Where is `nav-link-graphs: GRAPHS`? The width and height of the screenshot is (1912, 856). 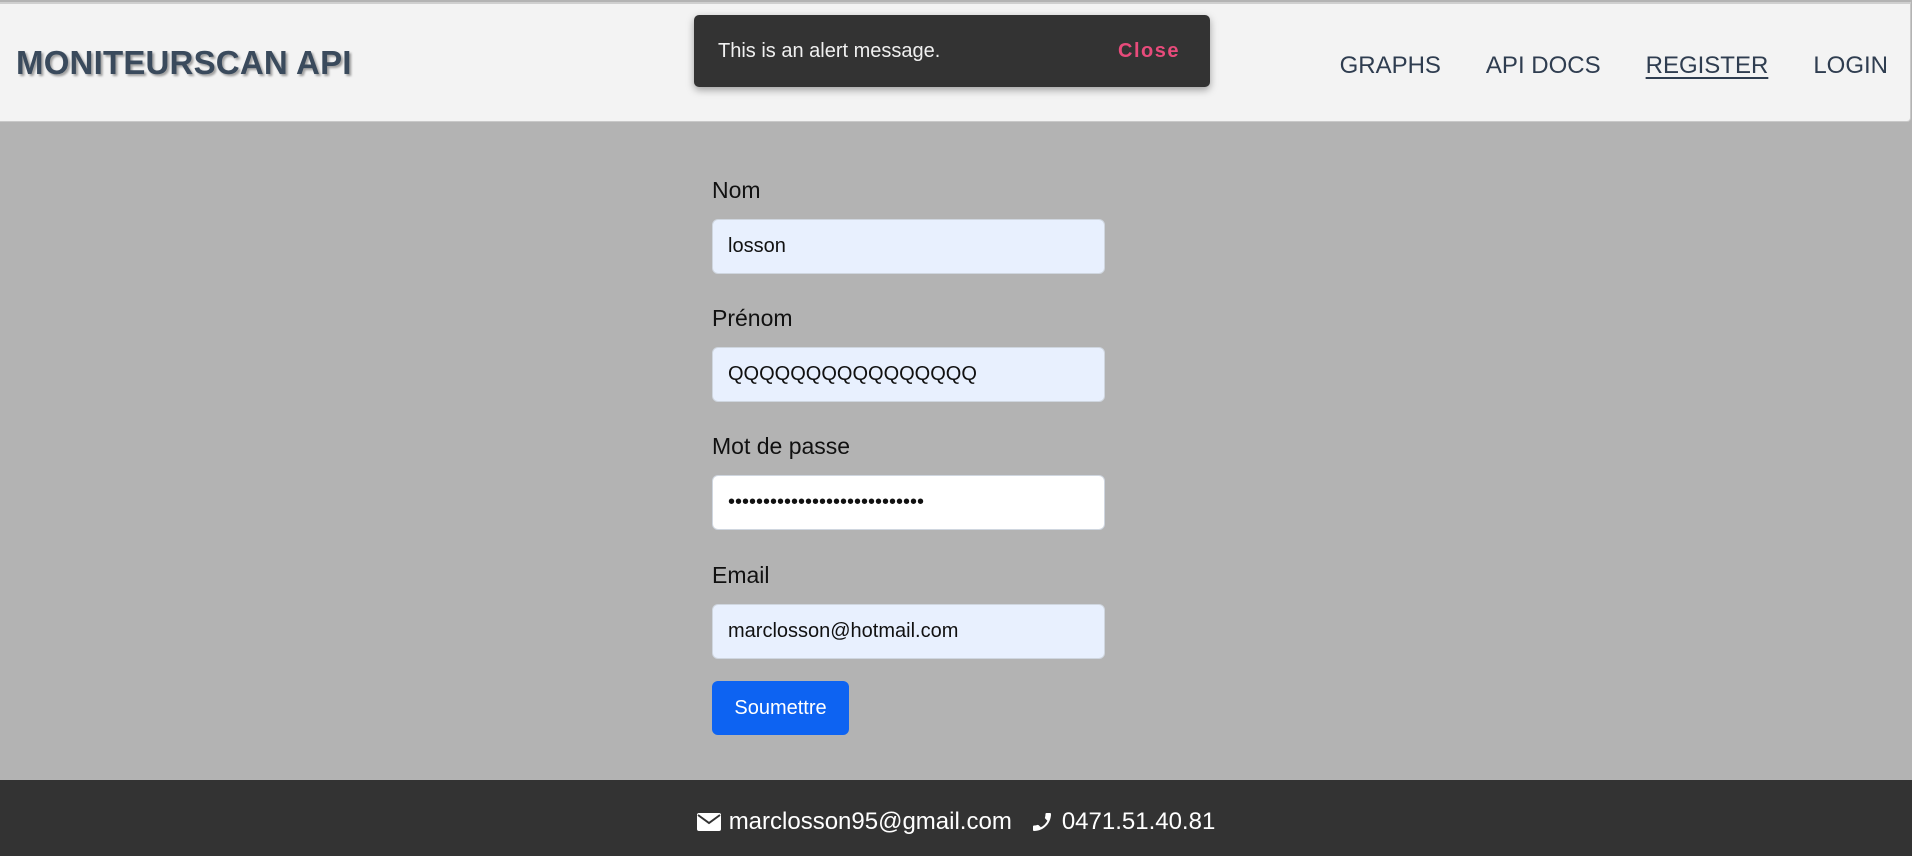 nav-link-graphs: GRAPHS is located at coordinates (1390, 66).